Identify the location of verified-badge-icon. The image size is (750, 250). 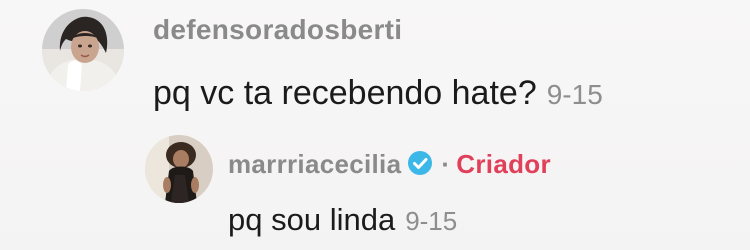
(420, 166).